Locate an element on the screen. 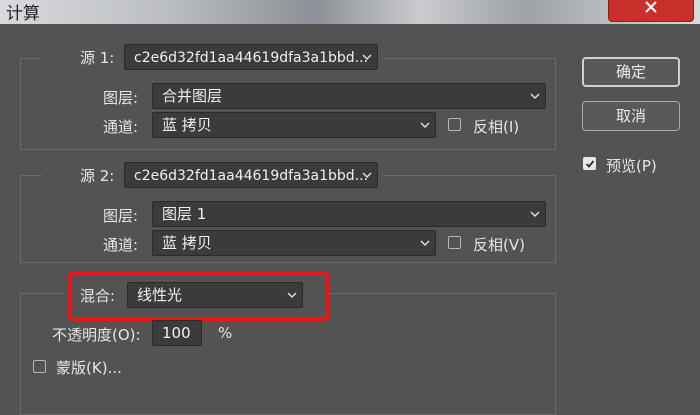 The height and width of the screenshot is (415, 700). source1-invert-label: 反相(I) is located at coordinates (496, 126).